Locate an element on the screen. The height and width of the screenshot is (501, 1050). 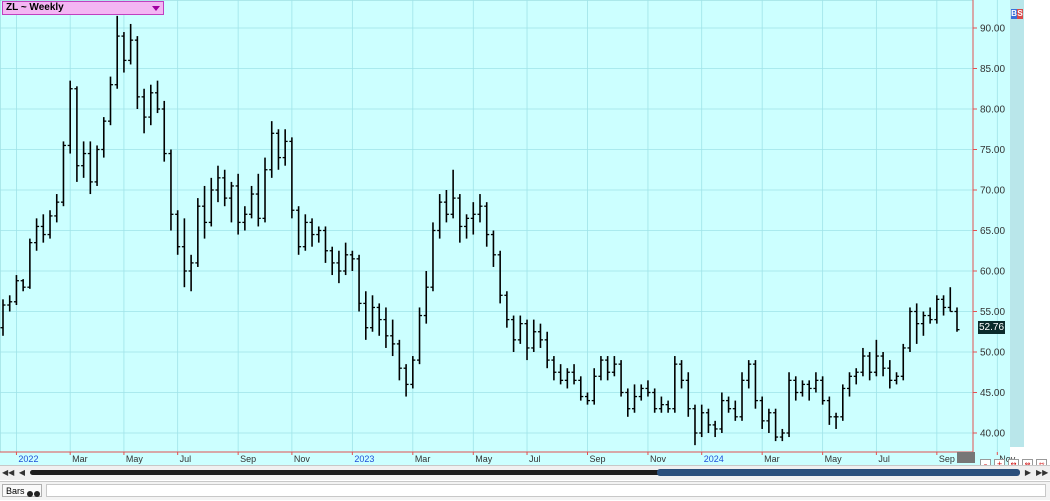
time-axis-panel is located at coordinates (505, 458).